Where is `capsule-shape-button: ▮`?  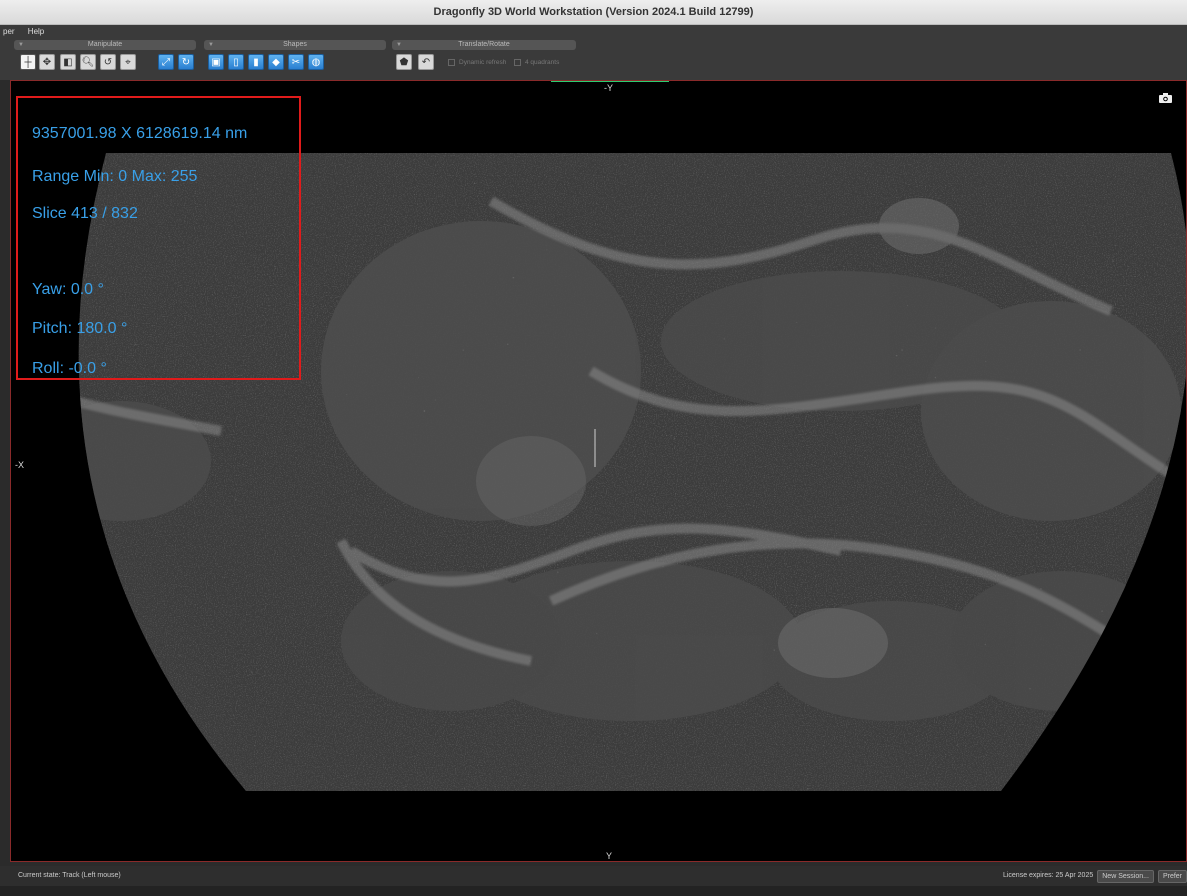 capsule-shape-button: ▮ is located at coordinates (256, 62).